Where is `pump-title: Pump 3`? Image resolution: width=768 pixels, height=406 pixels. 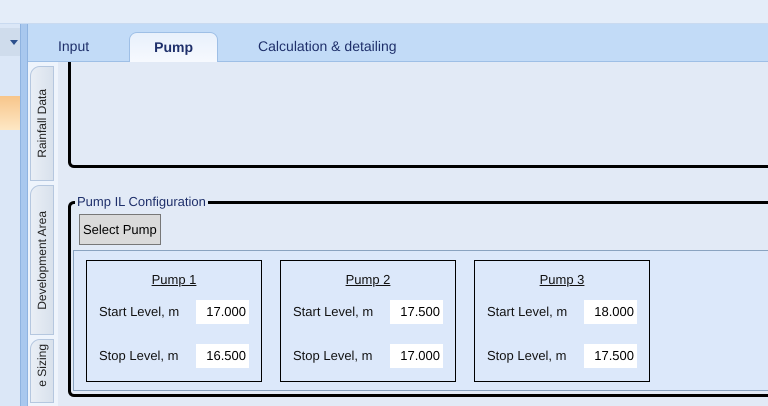 pump-title: Pump 3 is located at coordinates (562, 280).